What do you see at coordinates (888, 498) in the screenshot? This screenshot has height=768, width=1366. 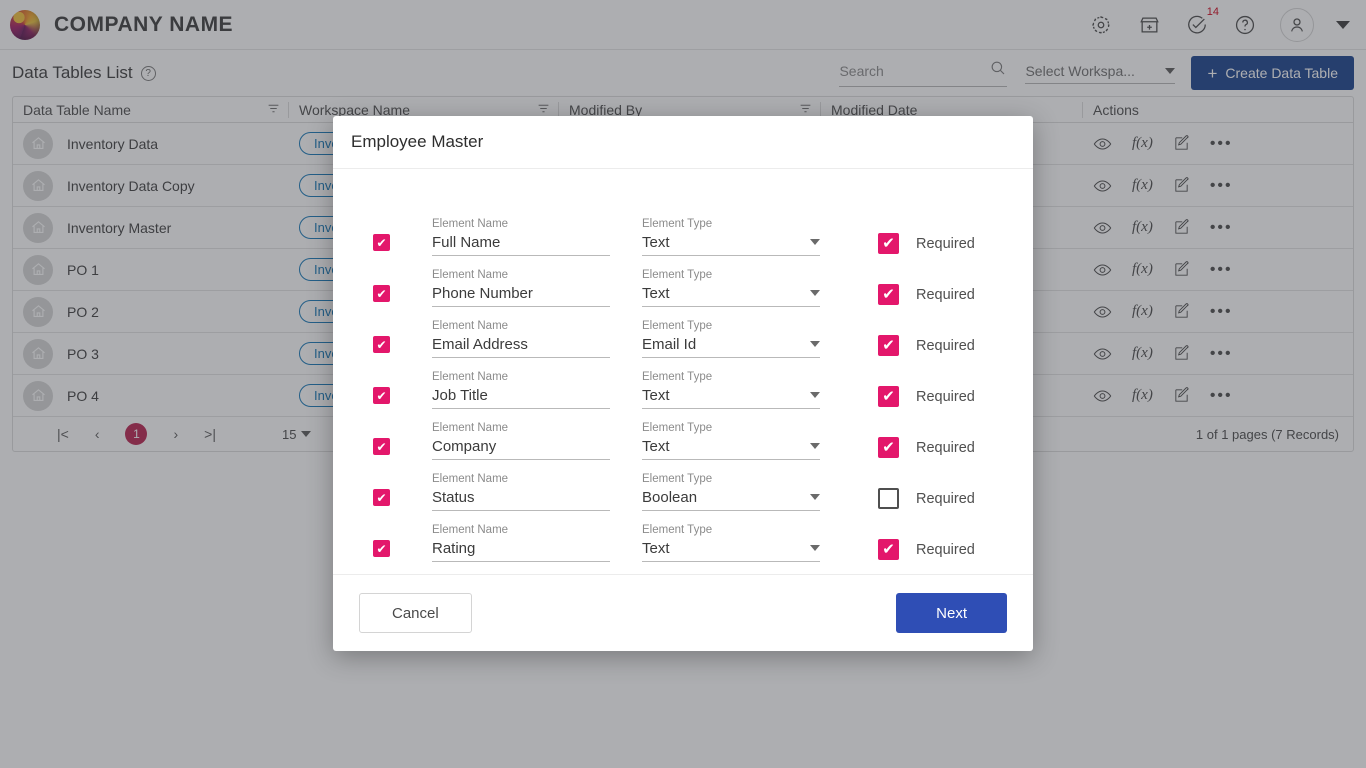 I see `required-checkbox` at bounding box center [888, 498].